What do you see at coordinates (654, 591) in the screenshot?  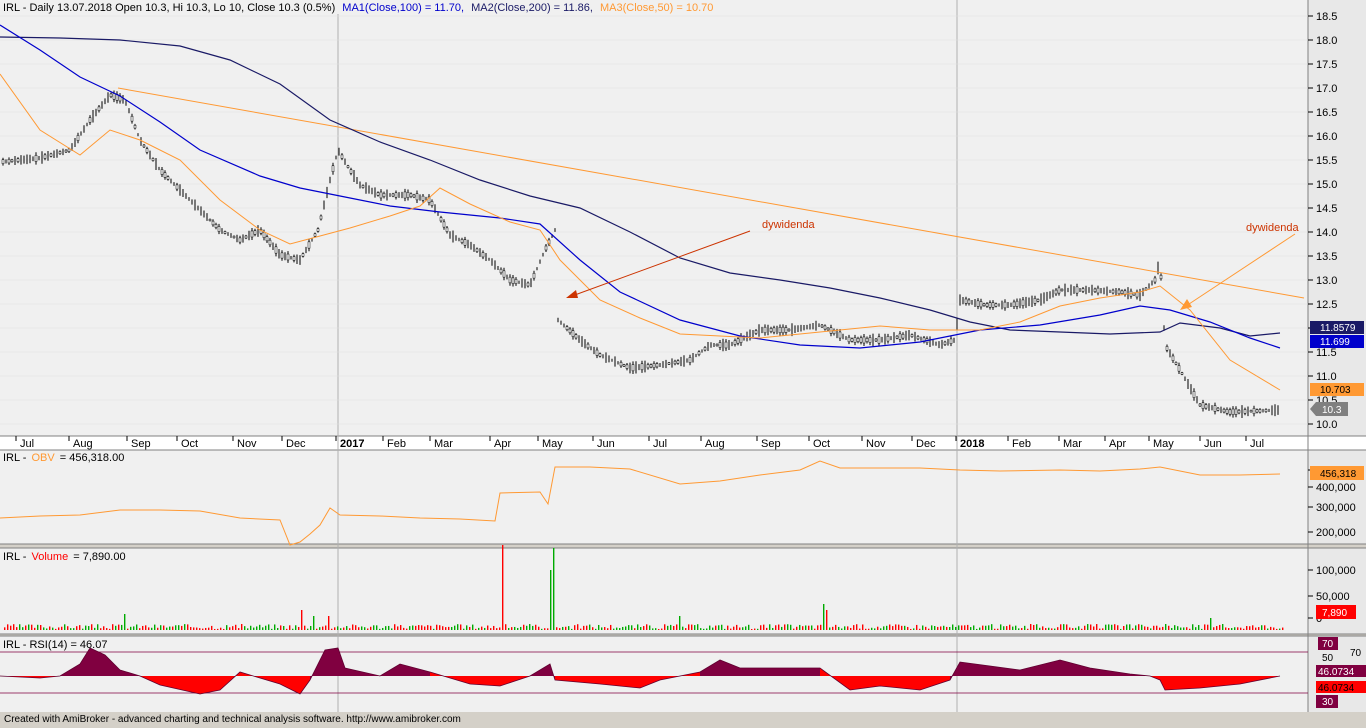 I see `volume-pane-bg` at bounding box center [654, 591].